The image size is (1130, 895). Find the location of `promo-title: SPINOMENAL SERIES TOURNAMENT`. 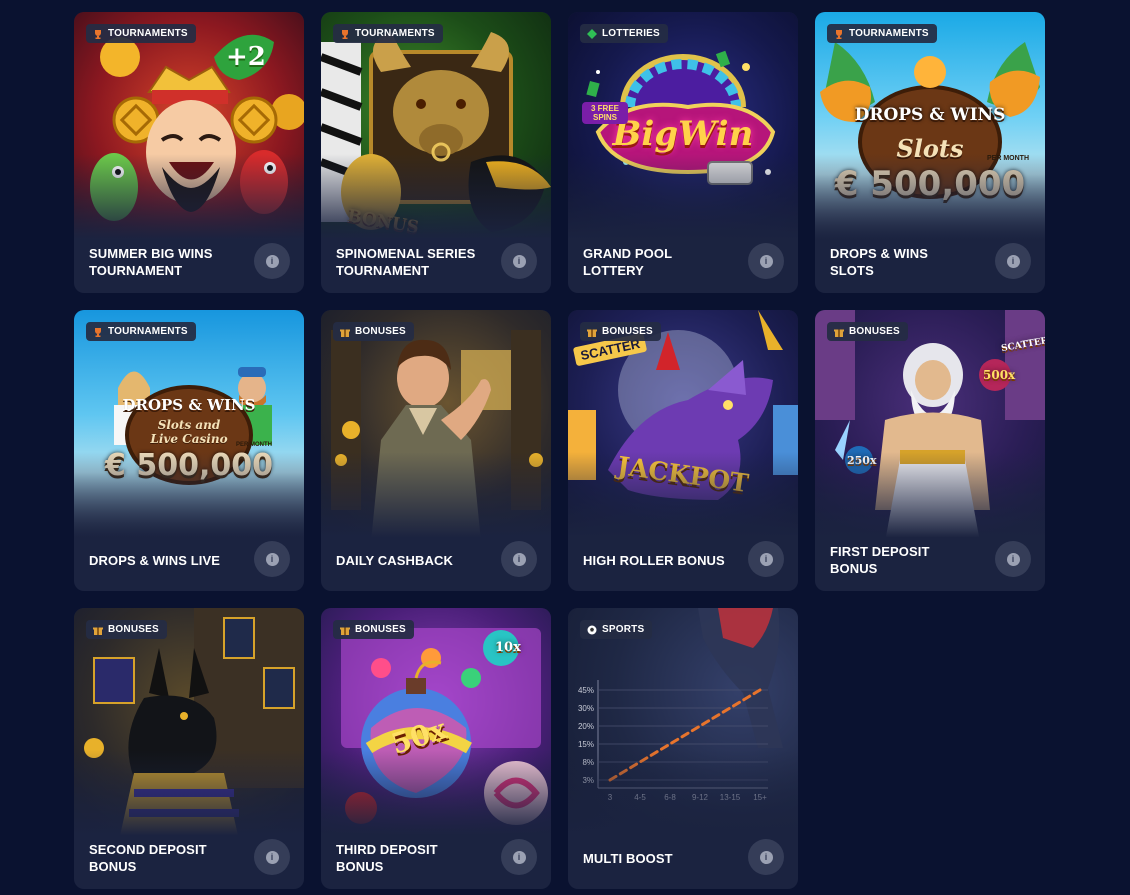

promo-title: SPINOMENAL SERIES TOURNAMENT is located at coordinates (406, 262).